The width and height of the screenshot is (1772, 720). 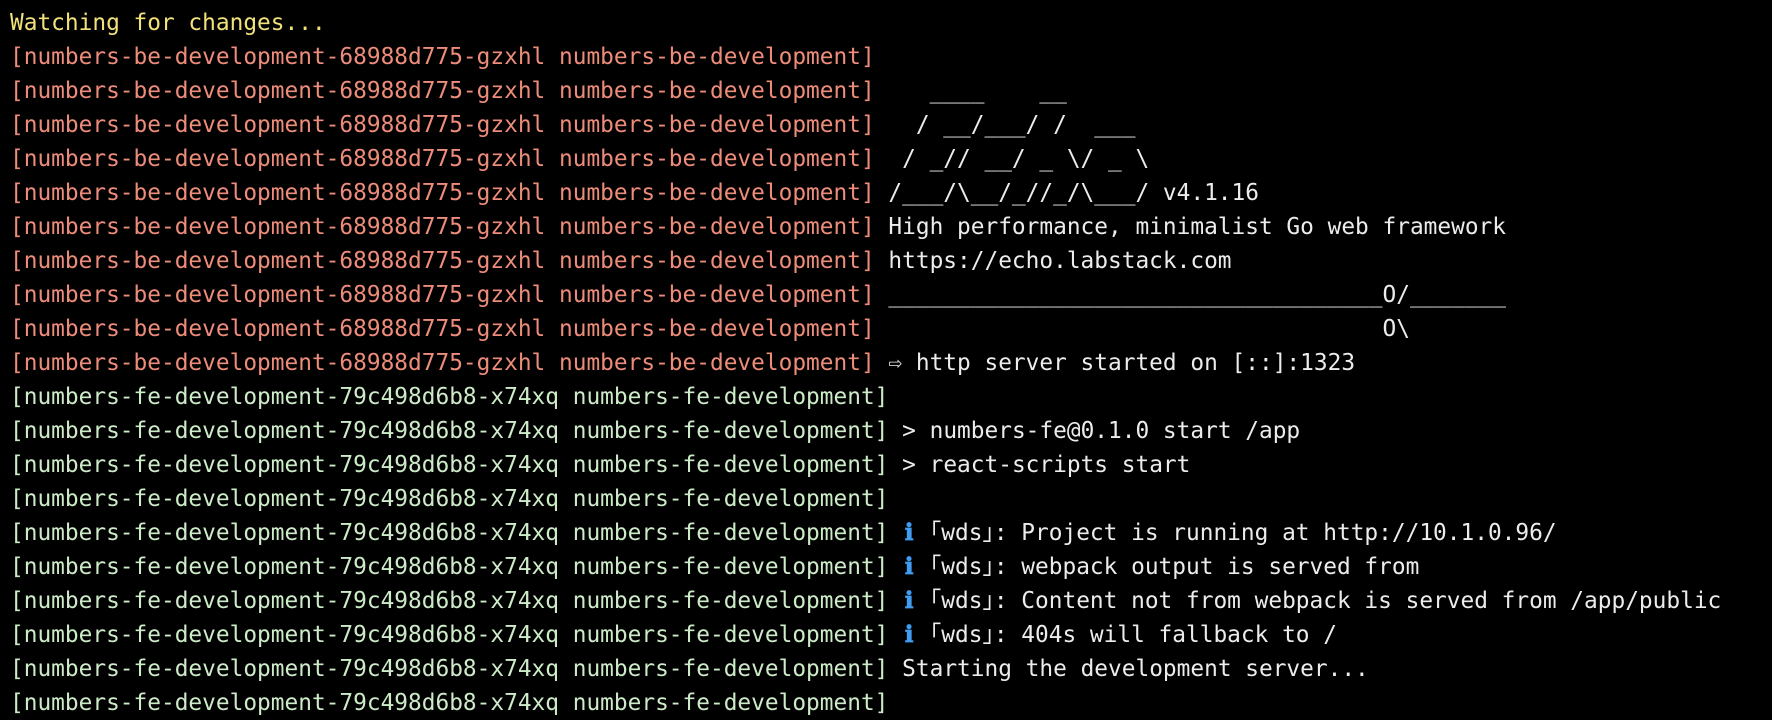 I want to click on fe-log-message: > react-scripts start, so click(x=1046, y=465).